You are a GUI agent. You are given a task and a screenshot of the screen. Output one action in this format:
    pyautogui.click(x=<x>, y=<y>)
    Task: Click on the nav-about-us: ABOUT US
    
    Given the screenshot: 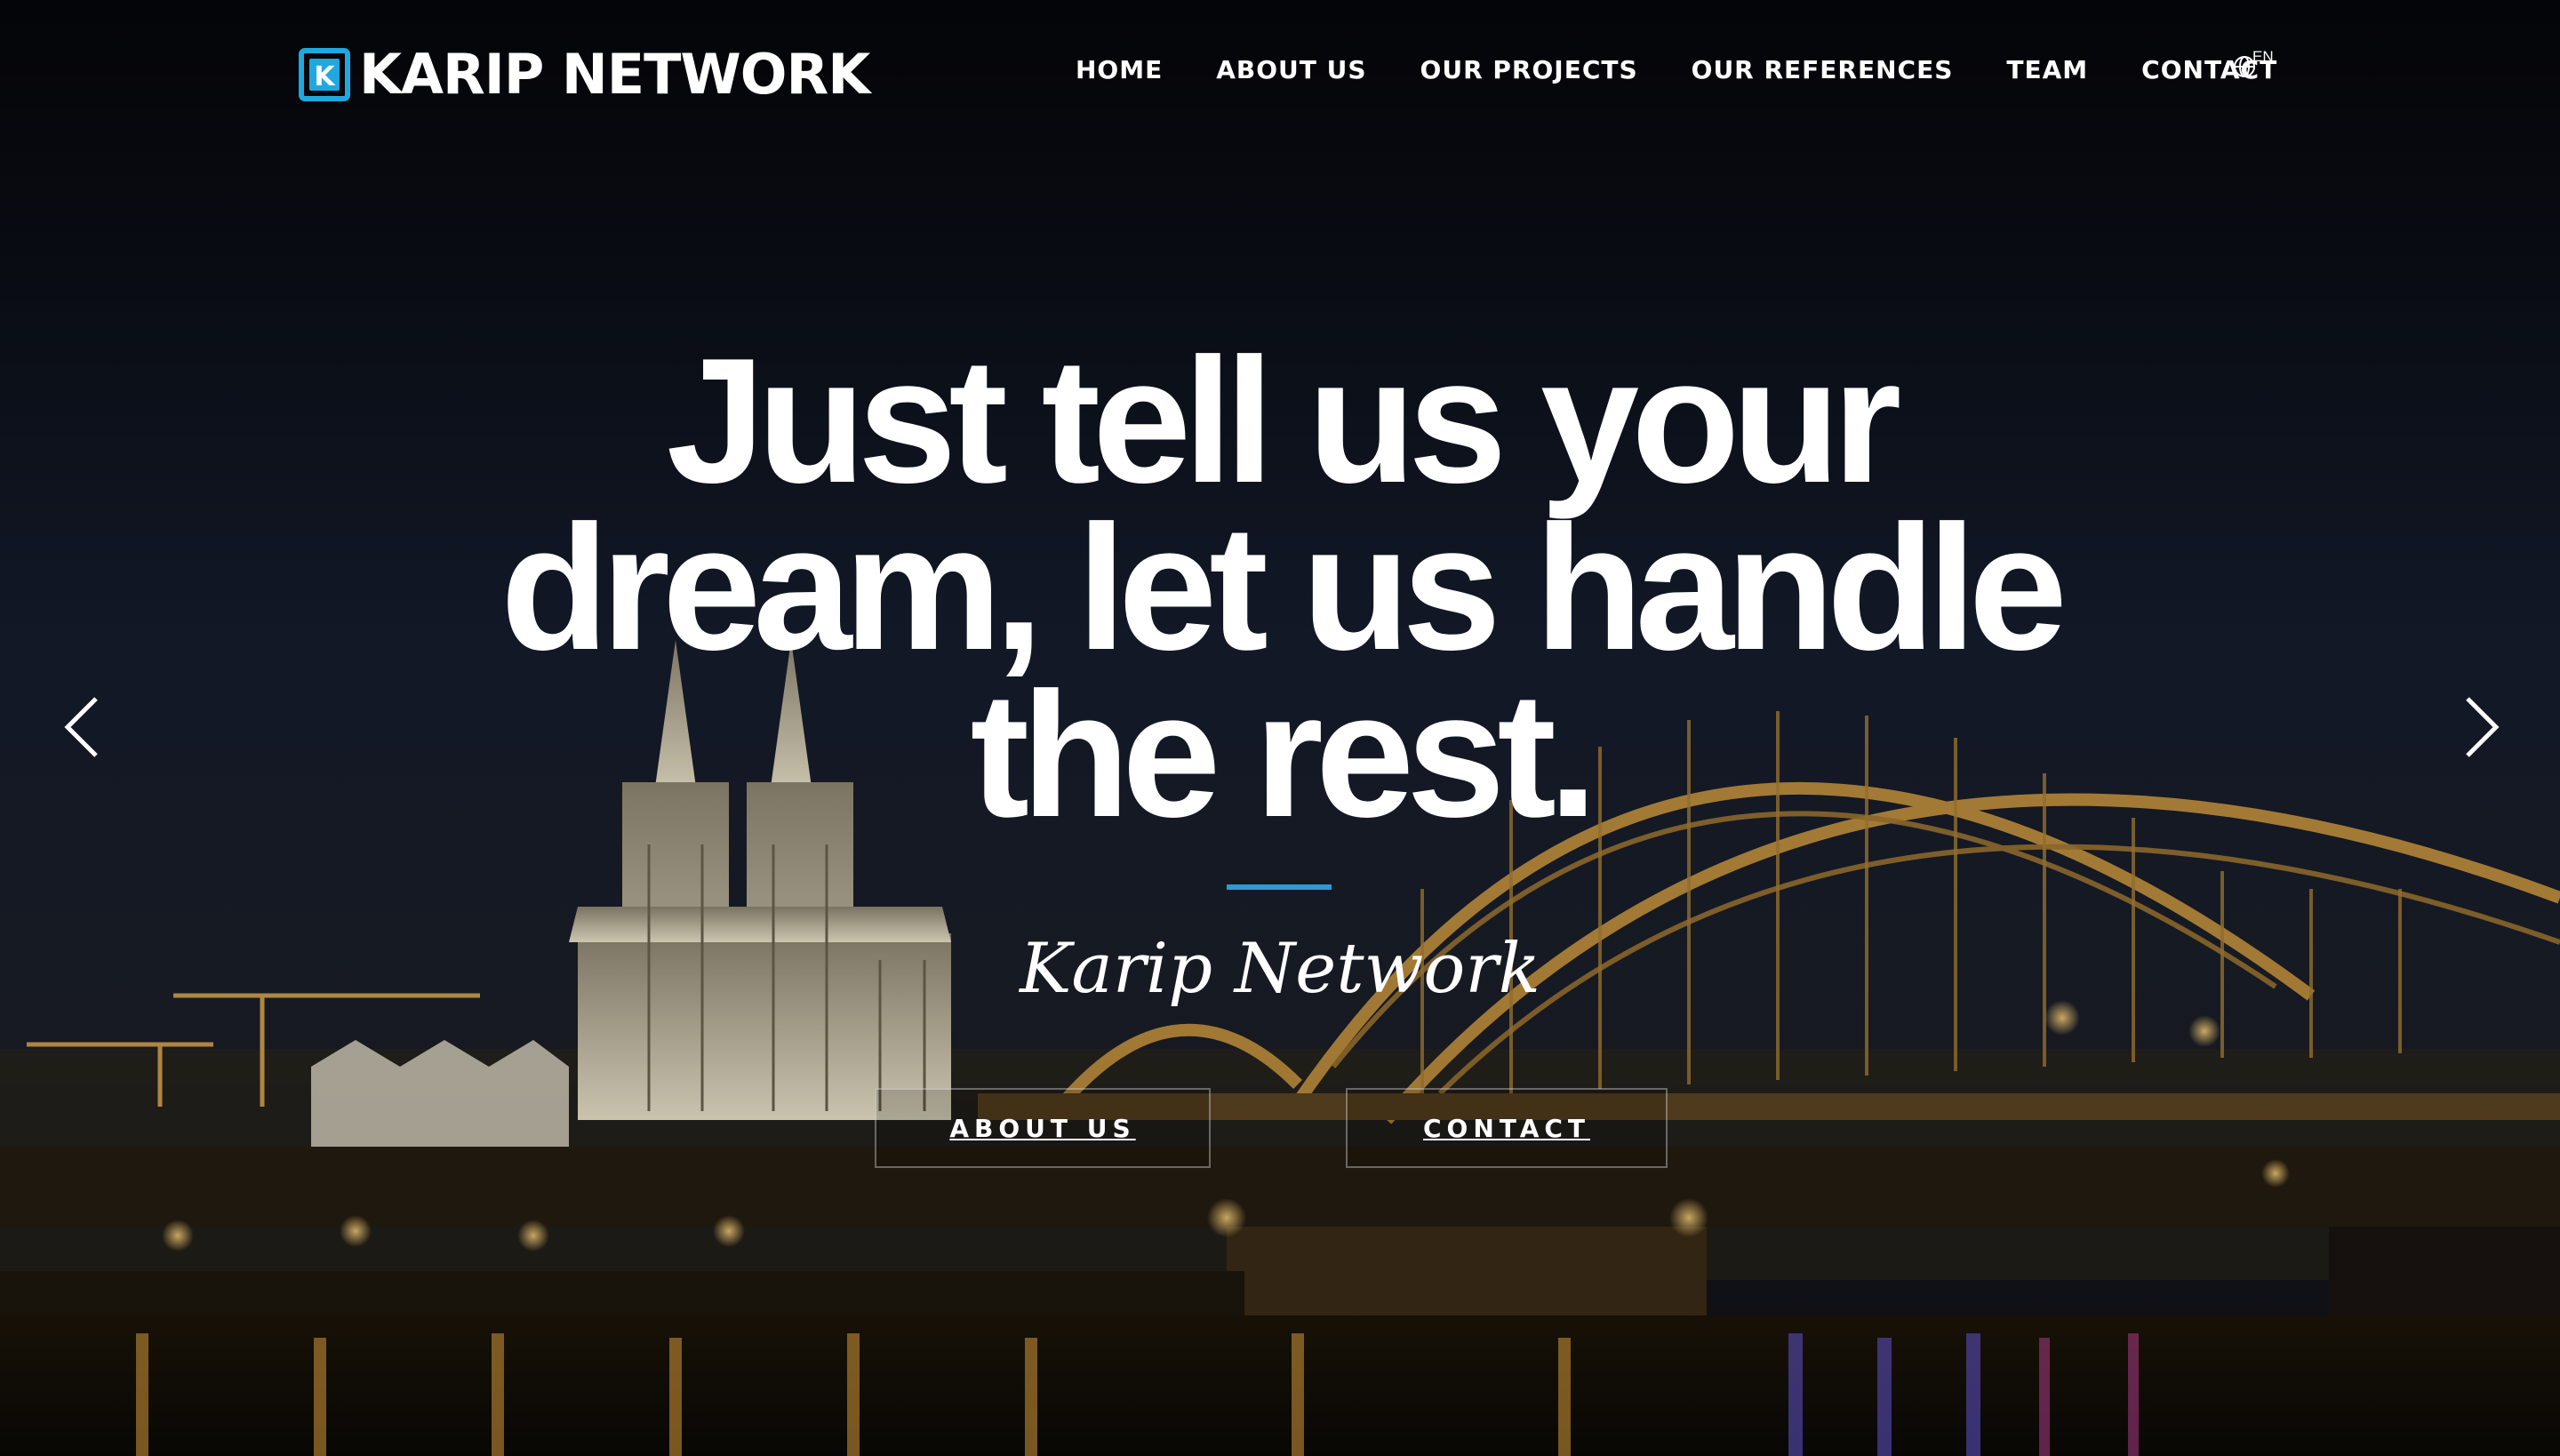 What is the action you would take?
    pyautogui.click(x=1291, y=69)
    